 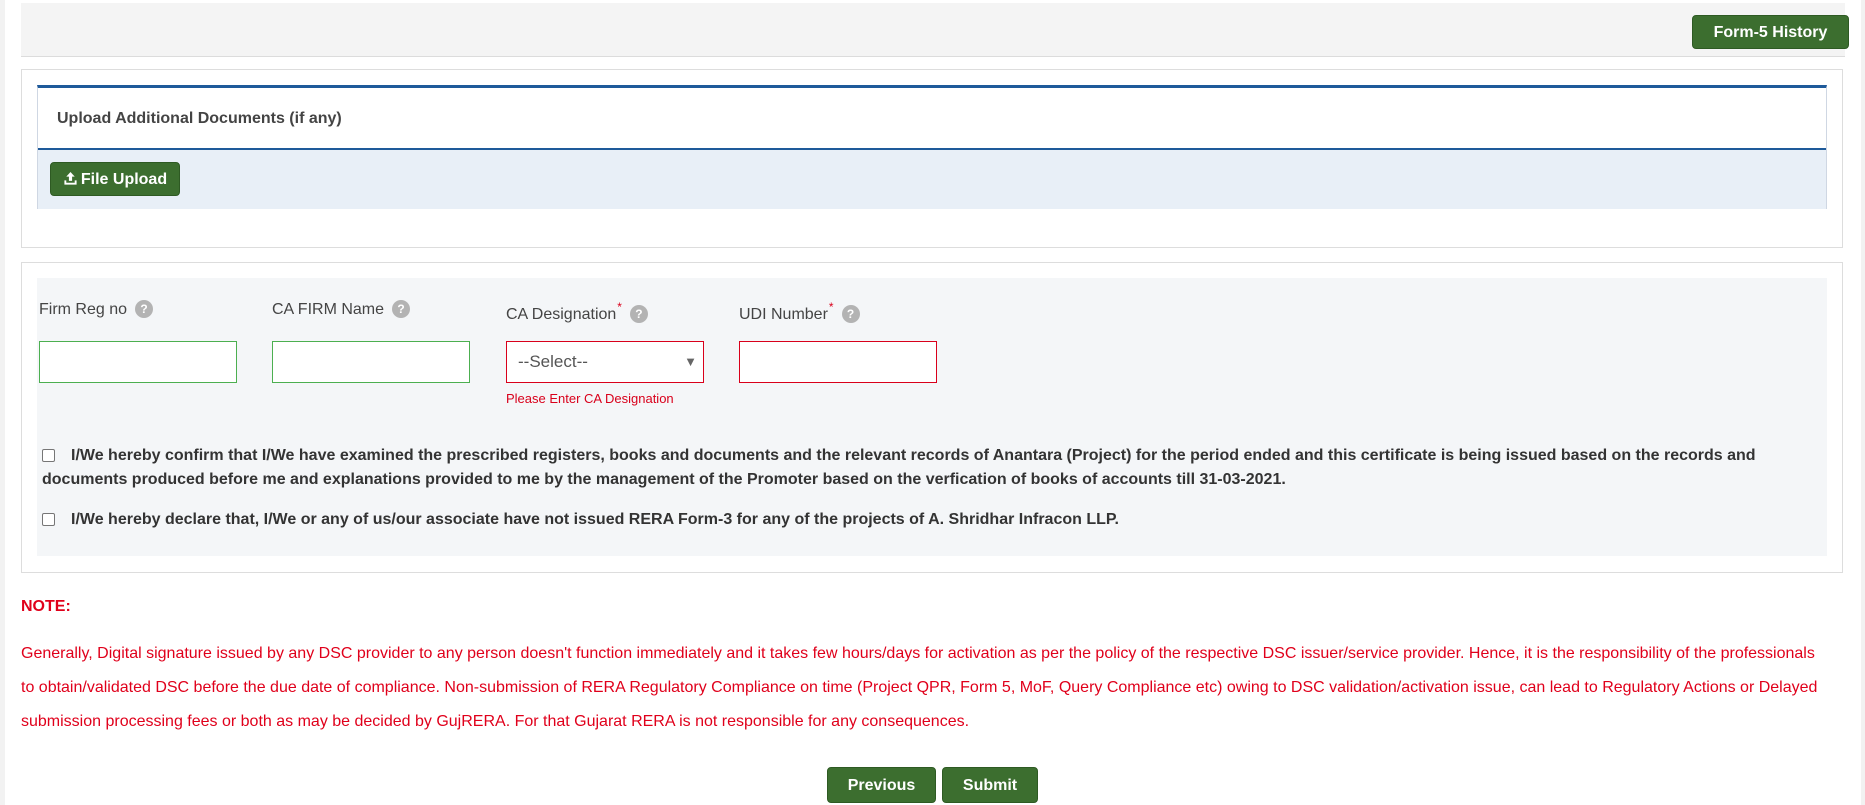 I want to click on udi-number-input, so click(x=838, y=362).